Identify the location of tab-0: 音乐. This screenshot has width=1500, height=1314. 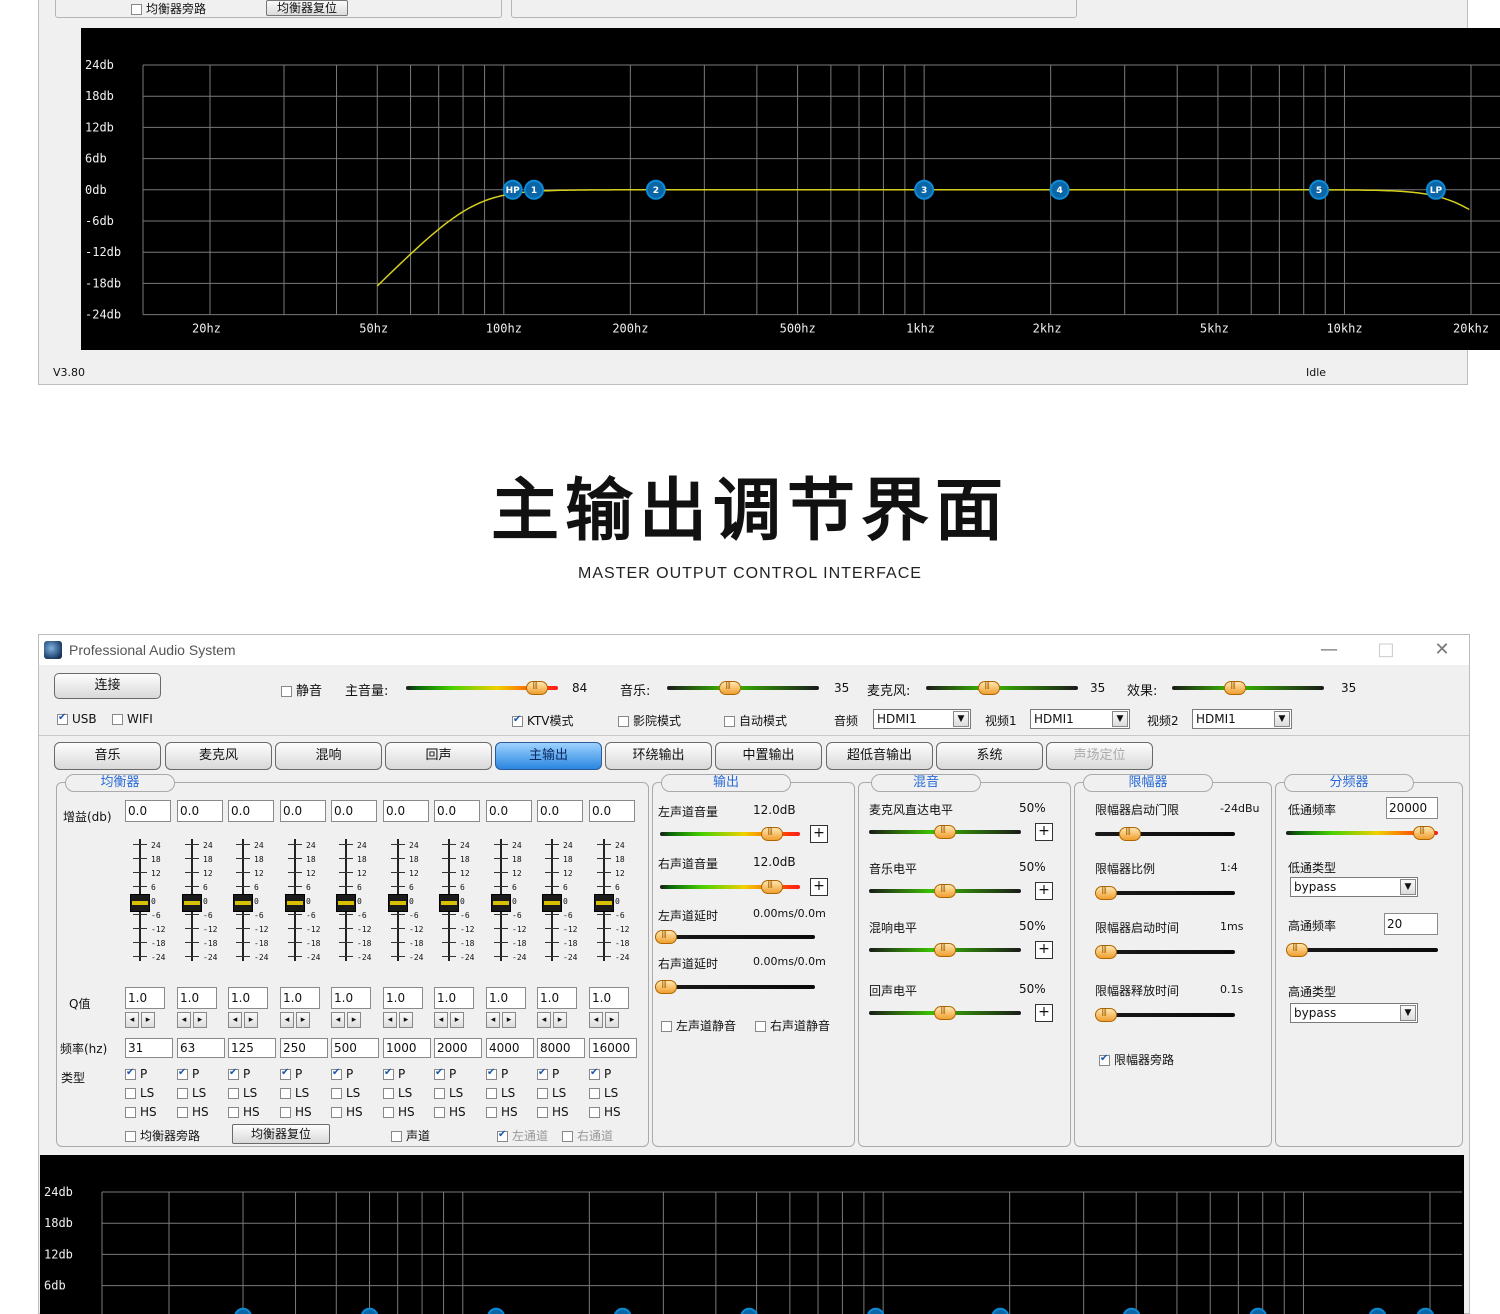
(107, 756).